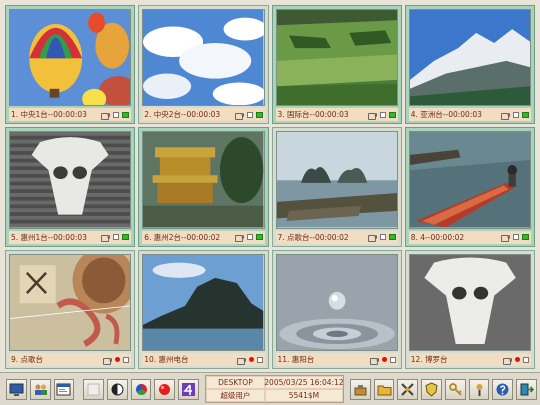 Image resolution: width=540 pixels, height=405 pixels. Describe the element at coordinates (296, 359) in the screenshot. I see `channel-label-11: 11. 惠阳台` at that location.